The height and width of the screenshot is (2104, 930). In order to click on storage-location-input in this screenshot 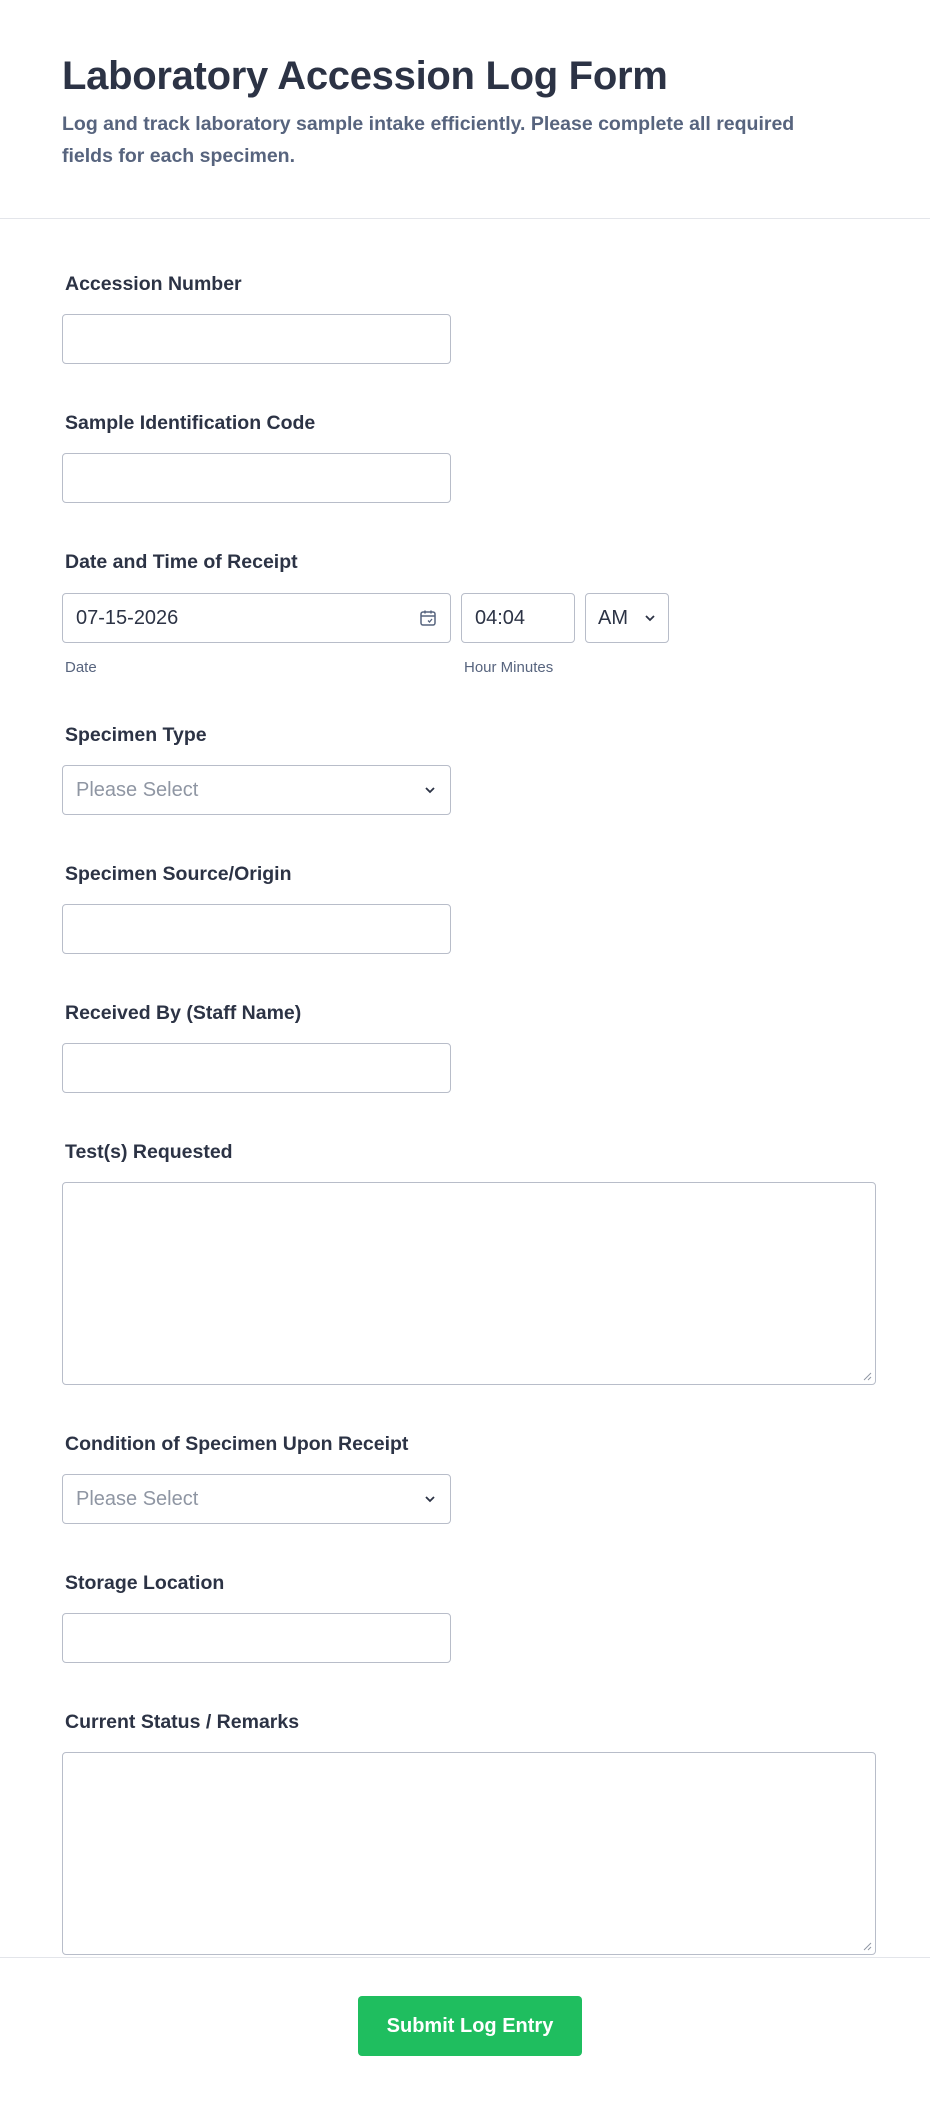, I will do `click(256, 1638)`.